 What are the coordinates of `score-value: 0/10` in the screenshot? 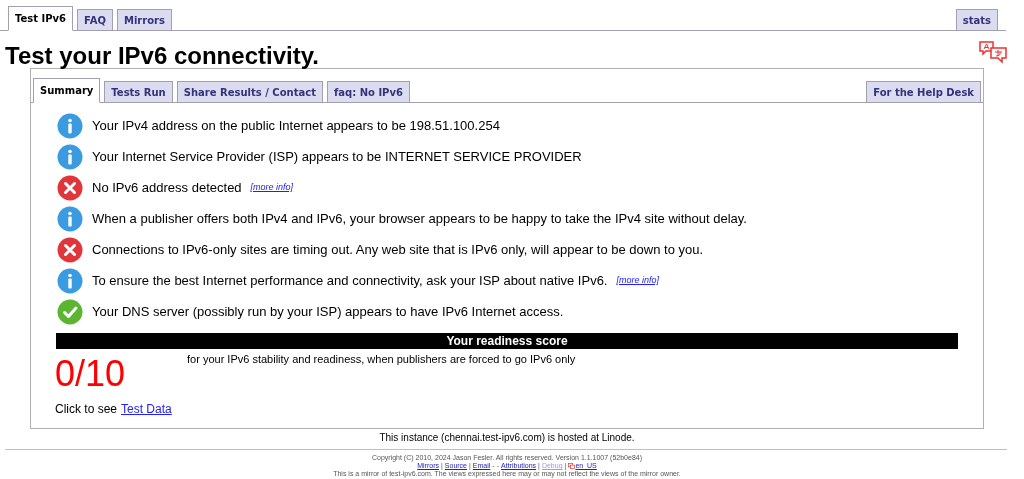 It's located at (91, 374).